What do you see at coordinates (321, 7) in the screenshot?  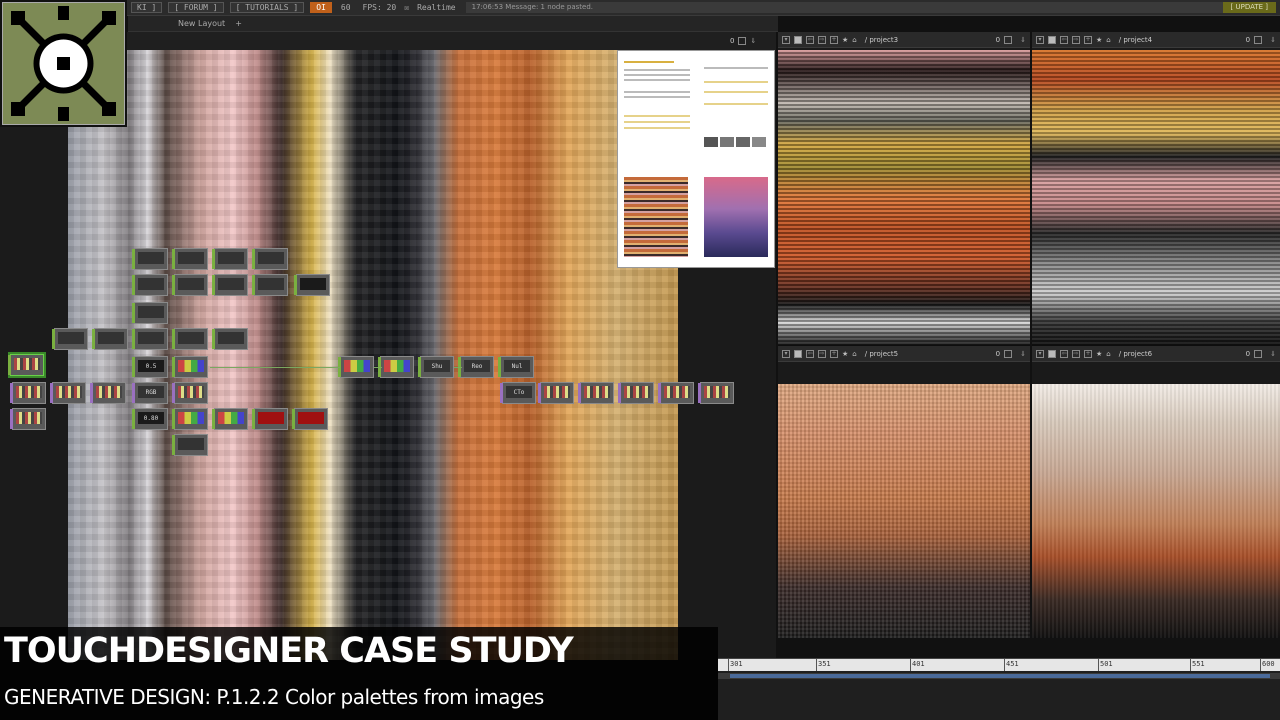 I see `play-toggle: OI` at bounding box center [321, 7].